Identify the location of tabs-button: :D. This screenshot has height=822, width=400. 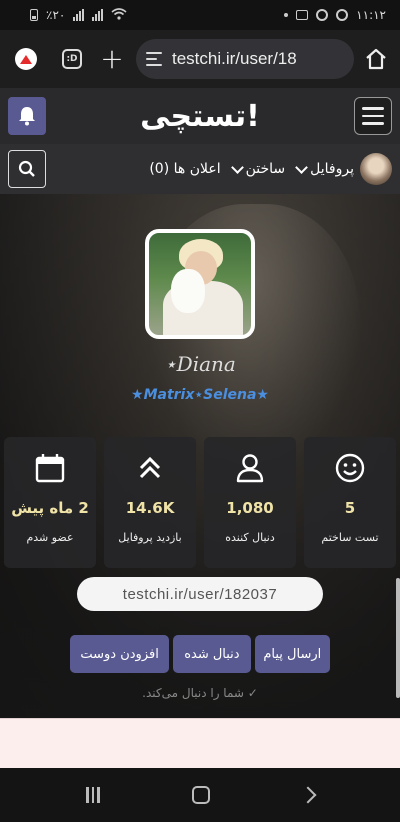
(72, 59).